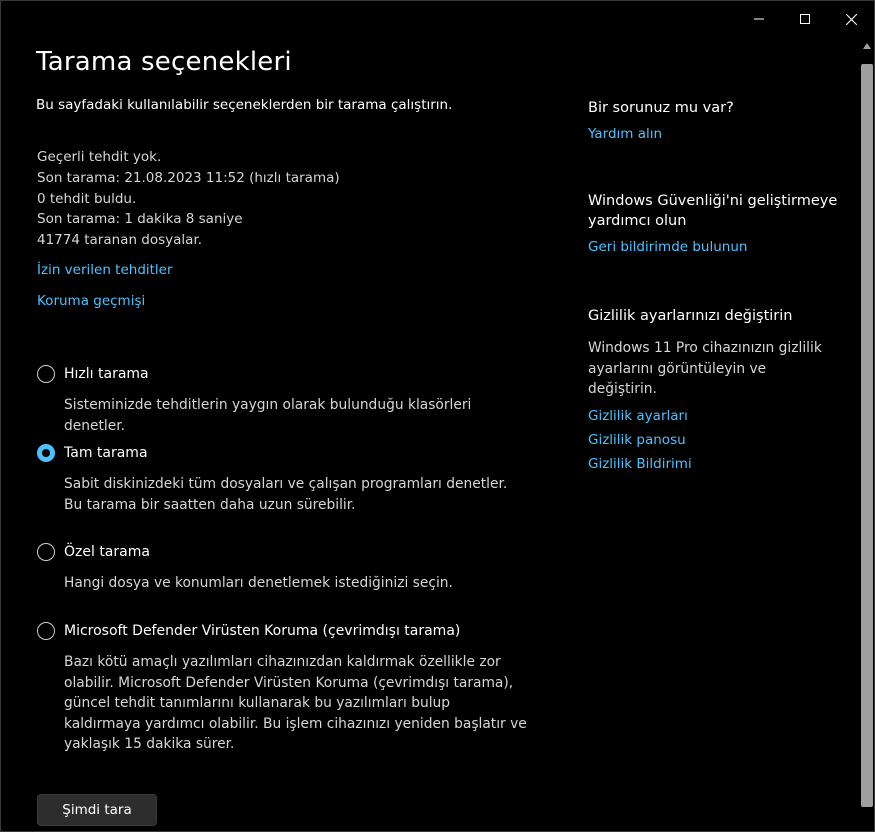 Image resolution: width=875 pixels, height=832 pixels. Describe the element at coordinates (46, 552) in the screenshot. I see `custom-scan-radio` at that location.